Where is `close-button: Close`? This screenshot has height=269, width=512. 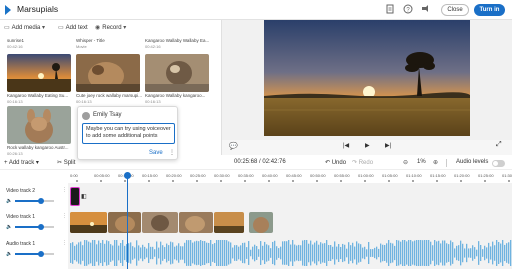 close-button: Close is located at coordinates (455, 10).